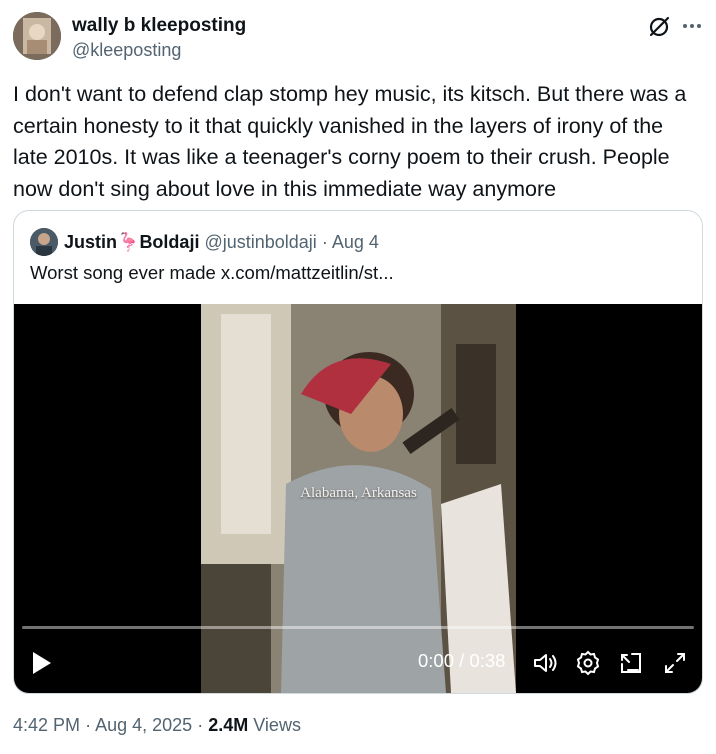  I want to click on grok-icon, so click(659, 27).